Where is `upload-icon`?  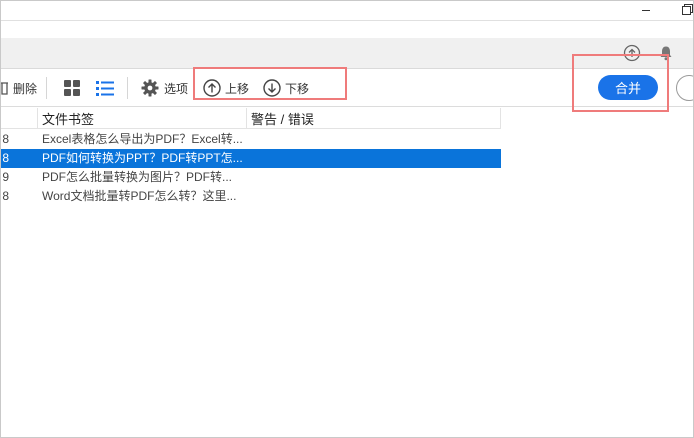
upload-icon is located at coordinates (632, 53).